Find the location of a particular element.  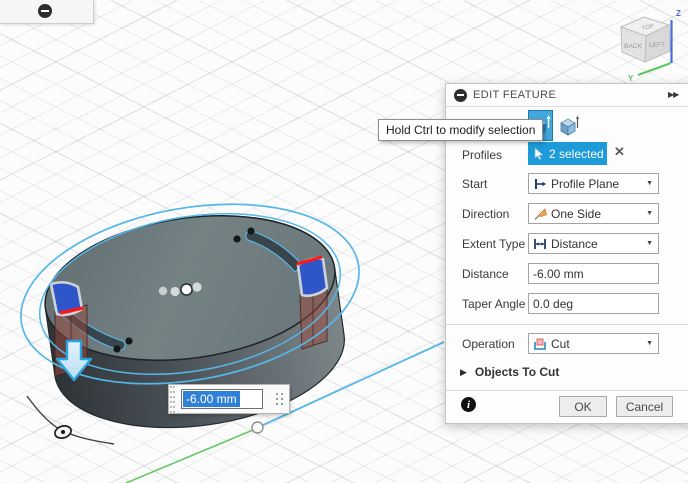

expand-triangle-icon: ▶ is located at coordinates (463, 371).